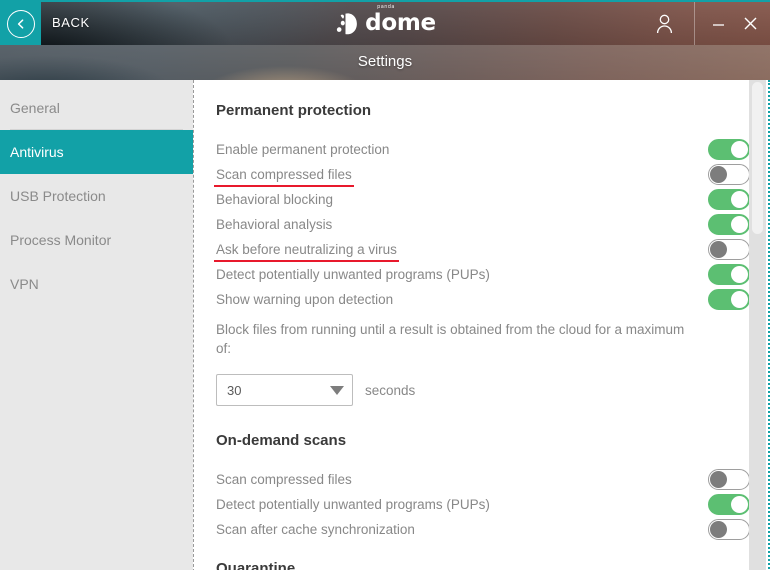 This screenshot has width=770, height=570. Describe the element at coordinates (729, 529) in the screenshot. I see `toggle-ods-scan-after-cache-sync` at that location.